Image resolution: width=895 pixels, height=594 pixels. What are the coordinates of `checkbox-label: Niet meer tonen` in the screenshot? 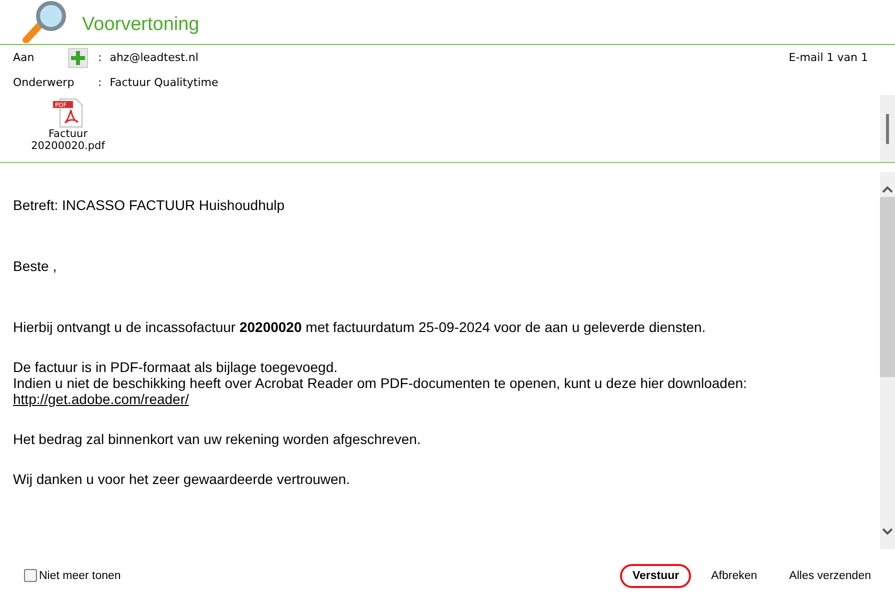 It's located at (80, 576).